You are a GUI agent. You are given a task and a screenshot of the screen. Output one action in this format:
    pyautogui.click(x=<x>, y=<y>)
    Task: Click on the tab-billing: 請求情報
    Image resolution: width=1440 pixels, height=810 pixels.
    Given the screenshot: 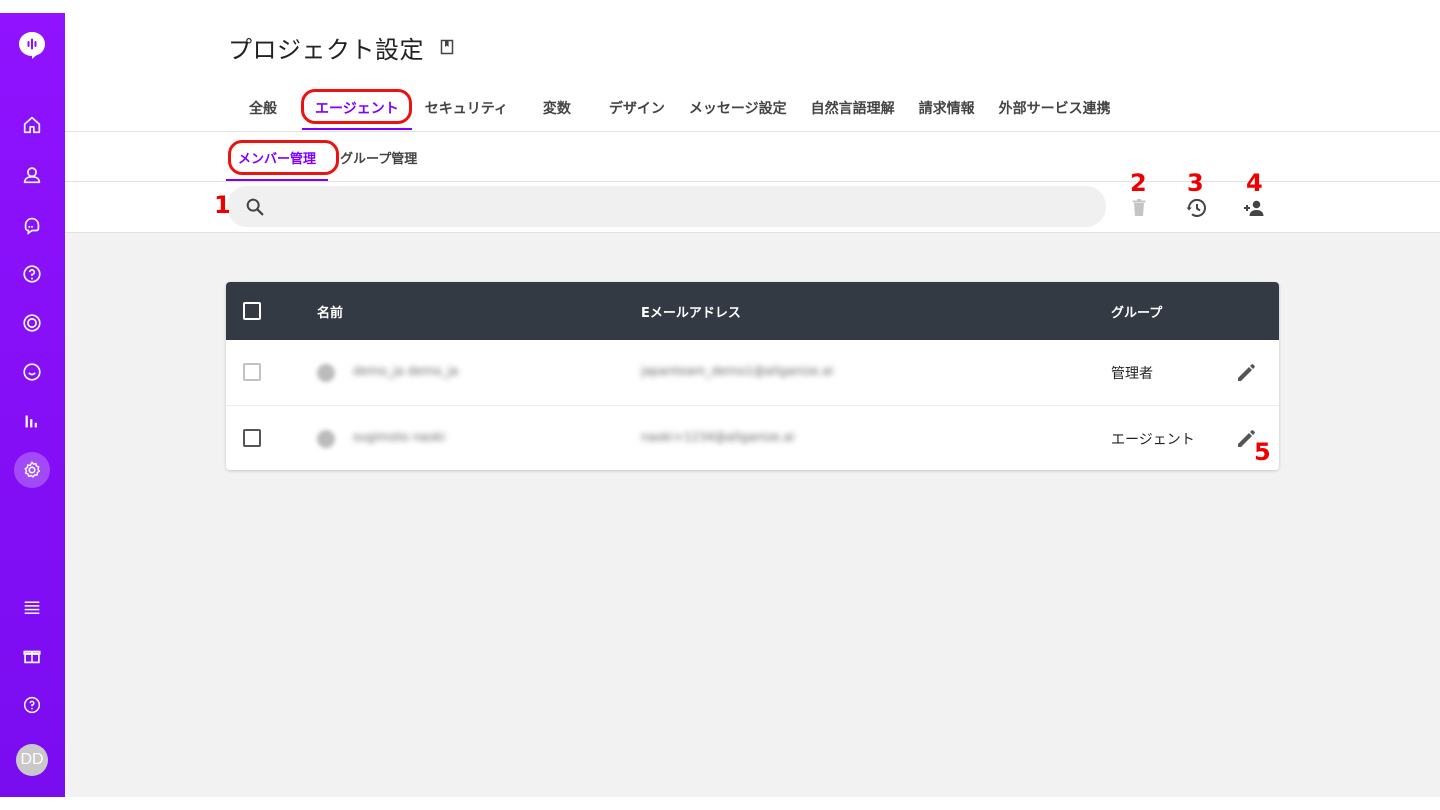 What is the action you would take?
    pyautogui.click(x=947, y=108)
    